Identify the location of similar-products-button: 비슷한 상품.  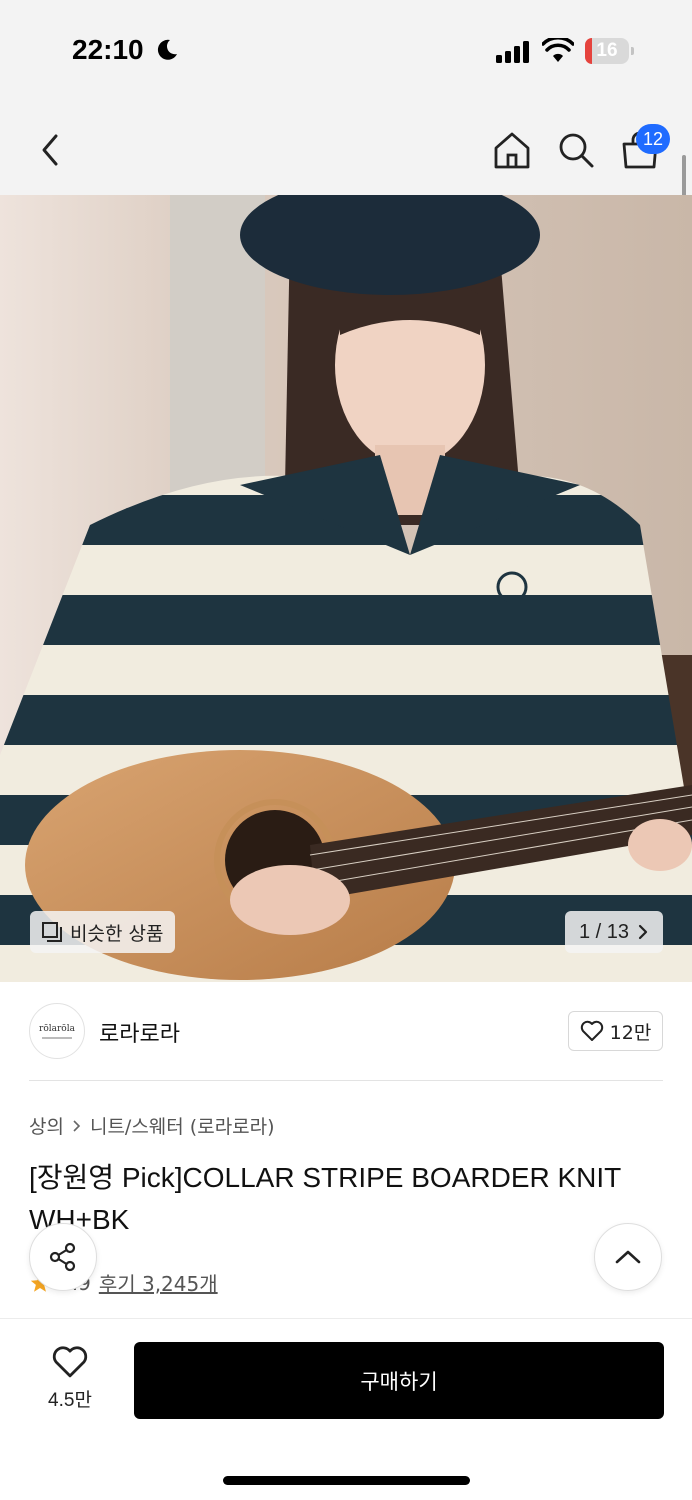
(103, 932).